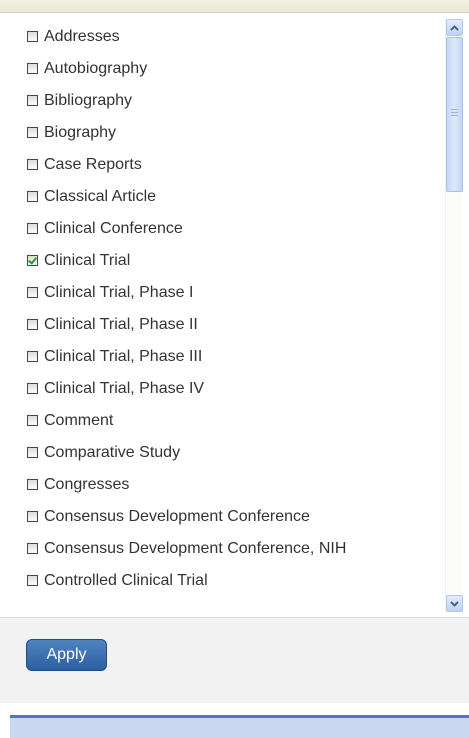  I want to click on list-item: Consensus Development Conference, so click(186, 522).